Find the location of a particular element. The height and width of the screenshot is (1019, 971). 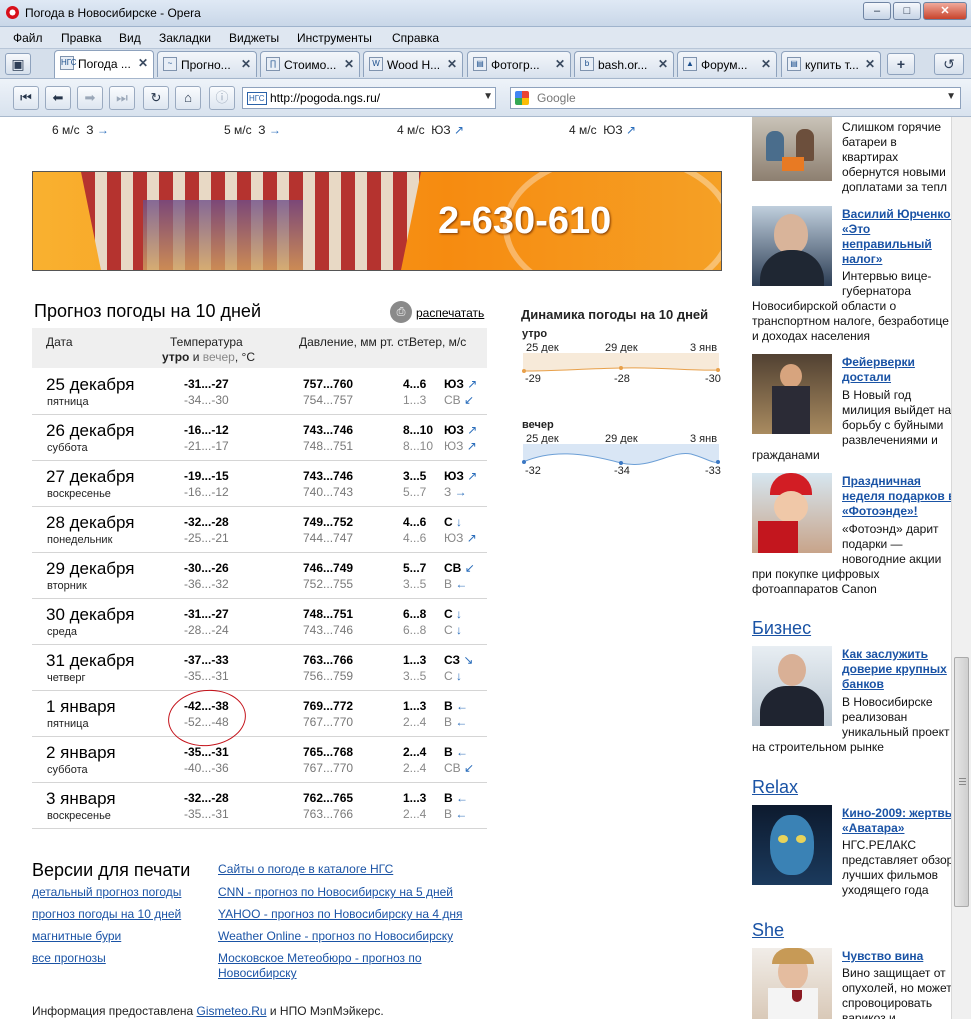

print-link-all: все прогнозы is located at coordinates (69, 958).